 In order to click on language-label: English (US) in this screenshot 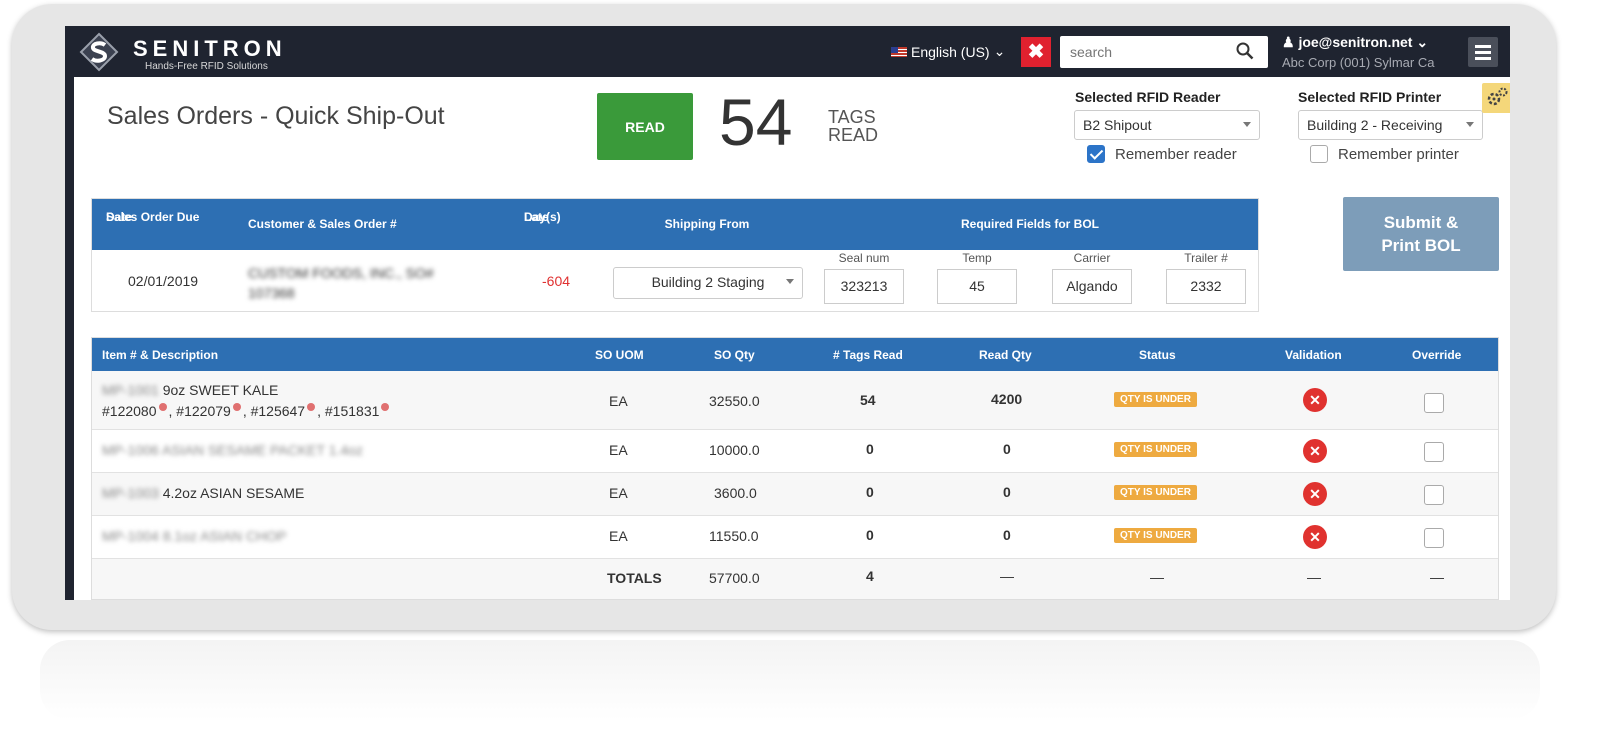, I will do `click(950, 51)`.